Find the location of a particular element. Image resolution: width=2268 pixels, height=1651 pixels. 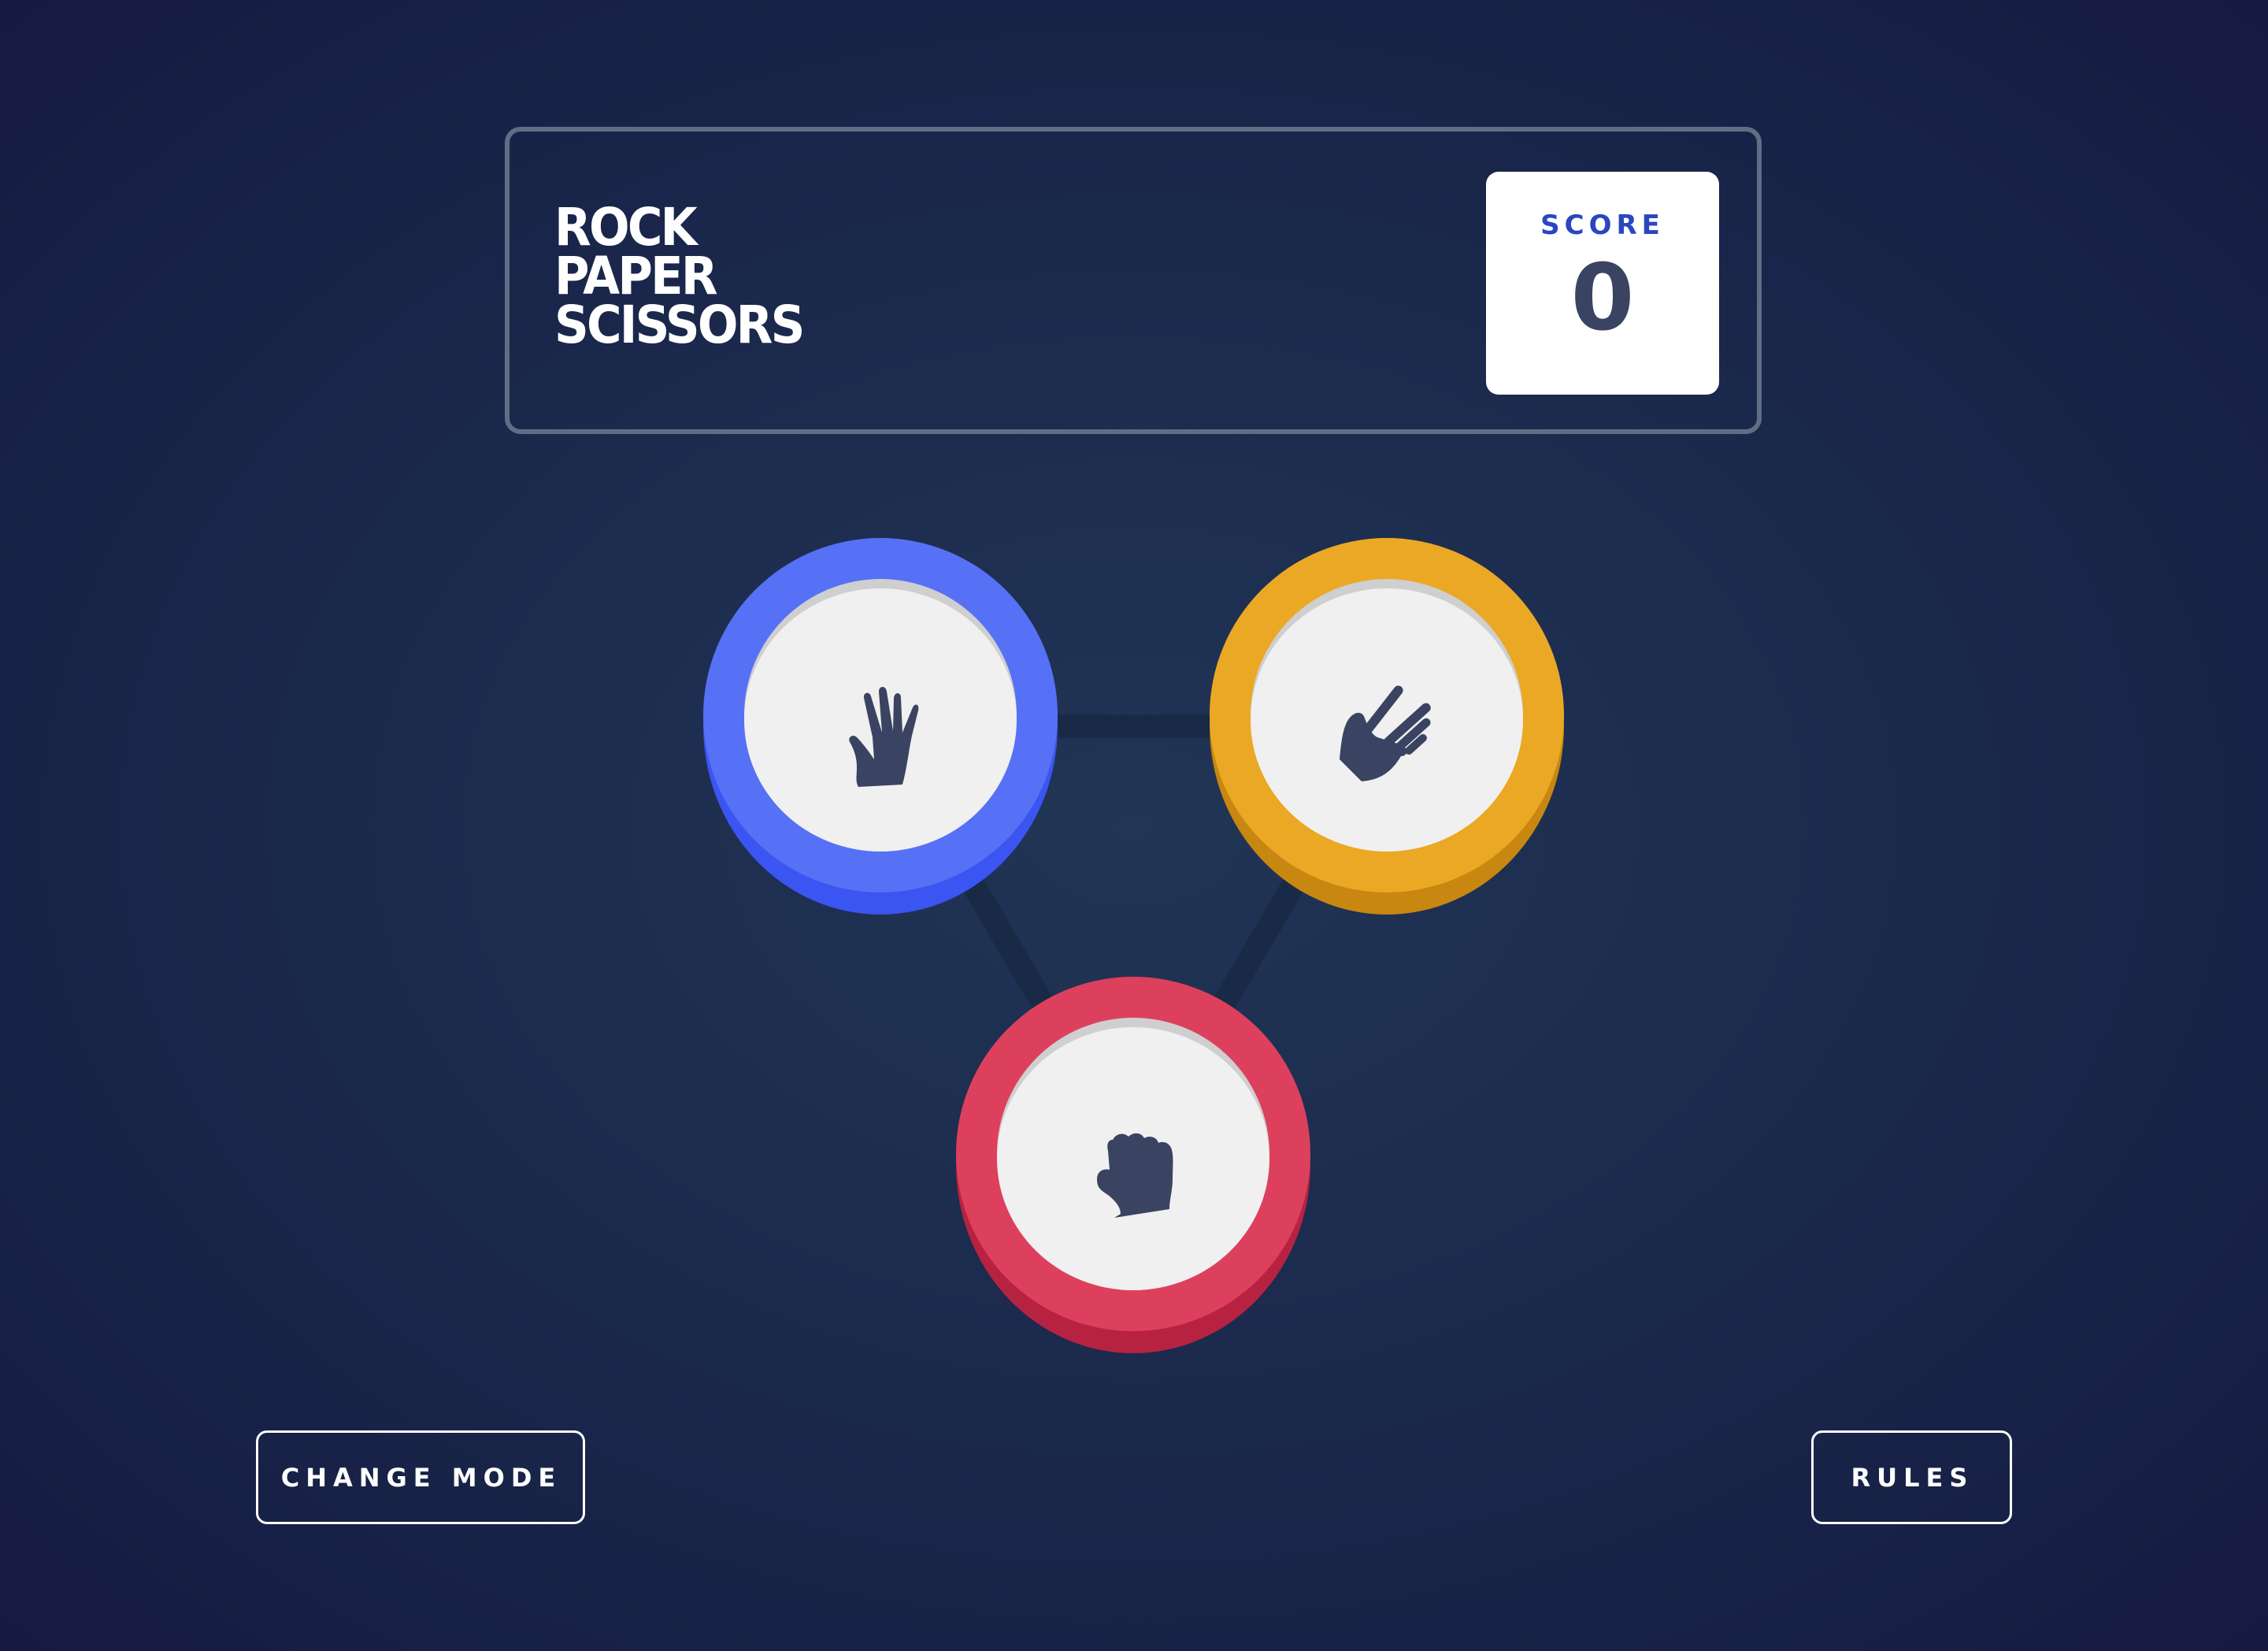

rock-fist-icon is located at coordinates (1135, 1176).